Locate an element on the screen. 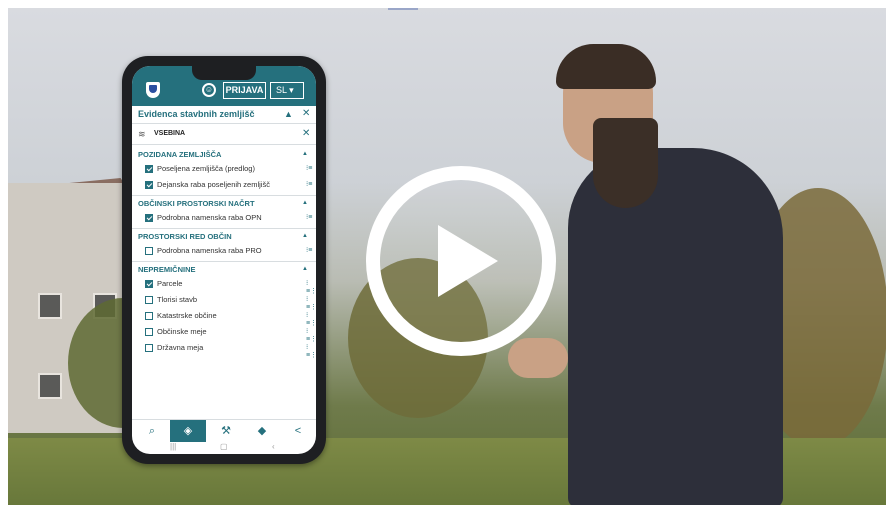 This screenshot has height=505, width=886. person-hair is located at coordinates (606, 66).